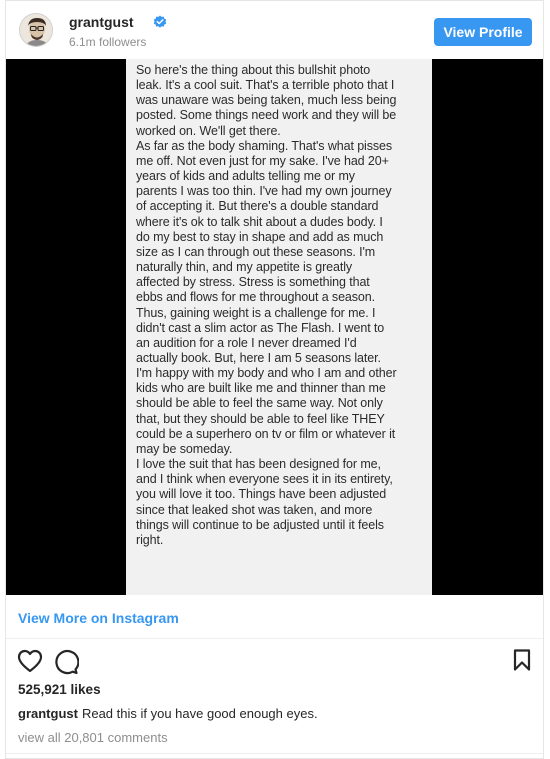 Image resolution: width=550 pixels, height=759 pixels. What do you see at coordinates (30, 661) in the screenshot?
I see `heart-icon` at bounding box center [30, 661].